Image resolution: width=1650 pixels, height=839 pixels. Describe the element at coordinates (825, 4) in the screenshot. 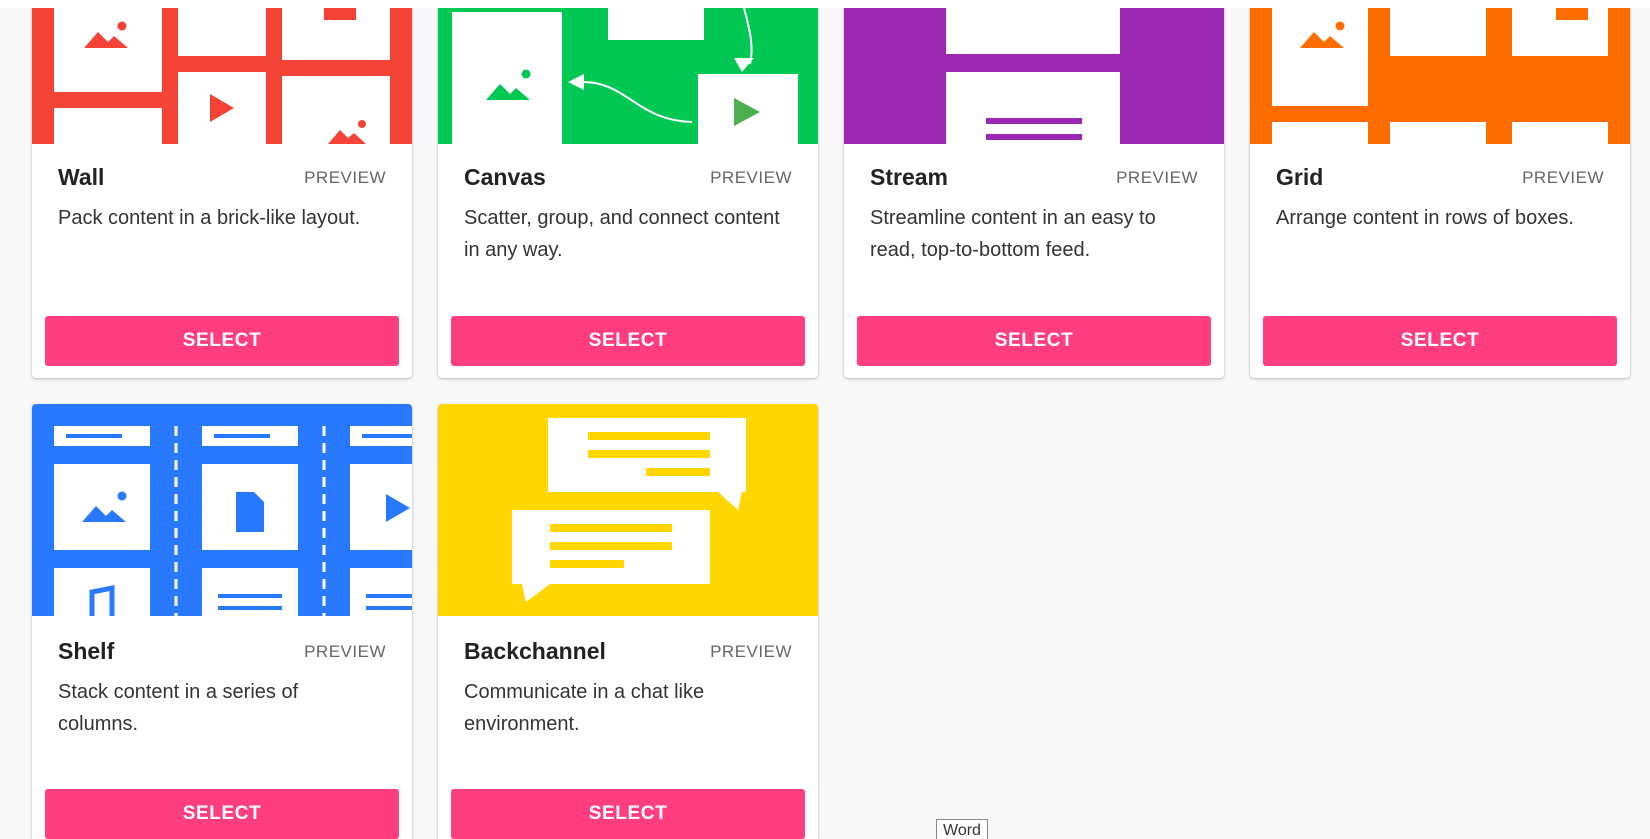

I see `top-edge` at that location.